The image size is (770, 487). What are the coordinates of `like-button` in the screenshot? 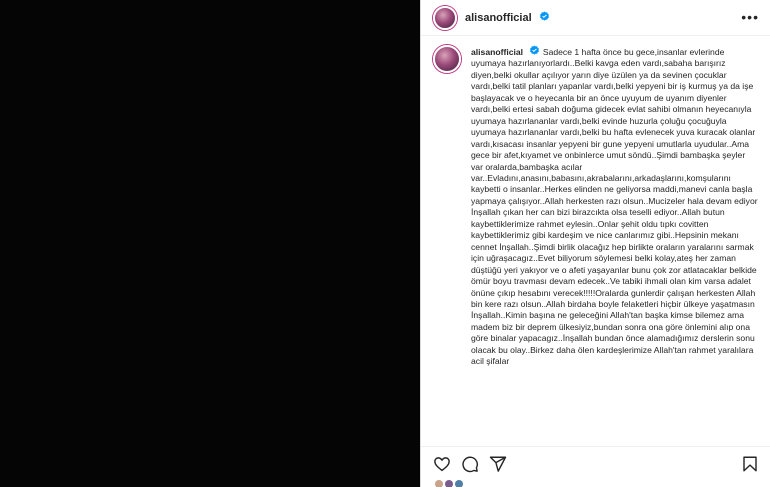 It's located at (442, 464).